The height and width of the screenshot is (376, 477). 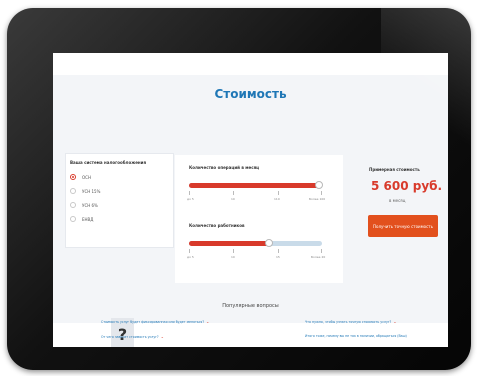 I want to click on tax-option-label: ОСН, so click(x=86, y=177).